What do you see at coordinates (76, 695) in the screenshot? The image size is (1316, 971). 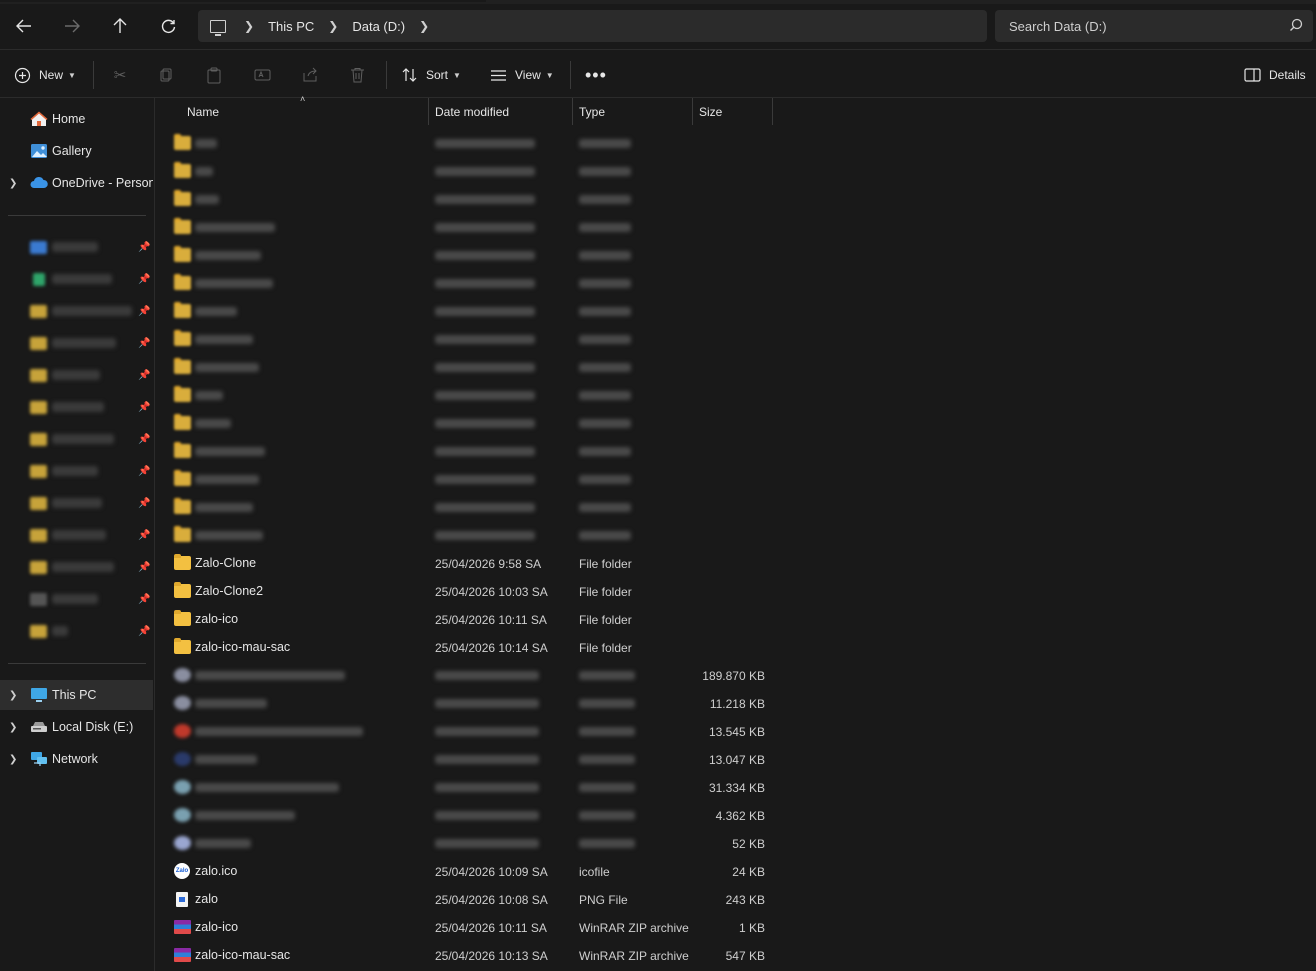 I see `sidebar-item-this-pc: ❯ This PC` at bounding box center [76, 695].